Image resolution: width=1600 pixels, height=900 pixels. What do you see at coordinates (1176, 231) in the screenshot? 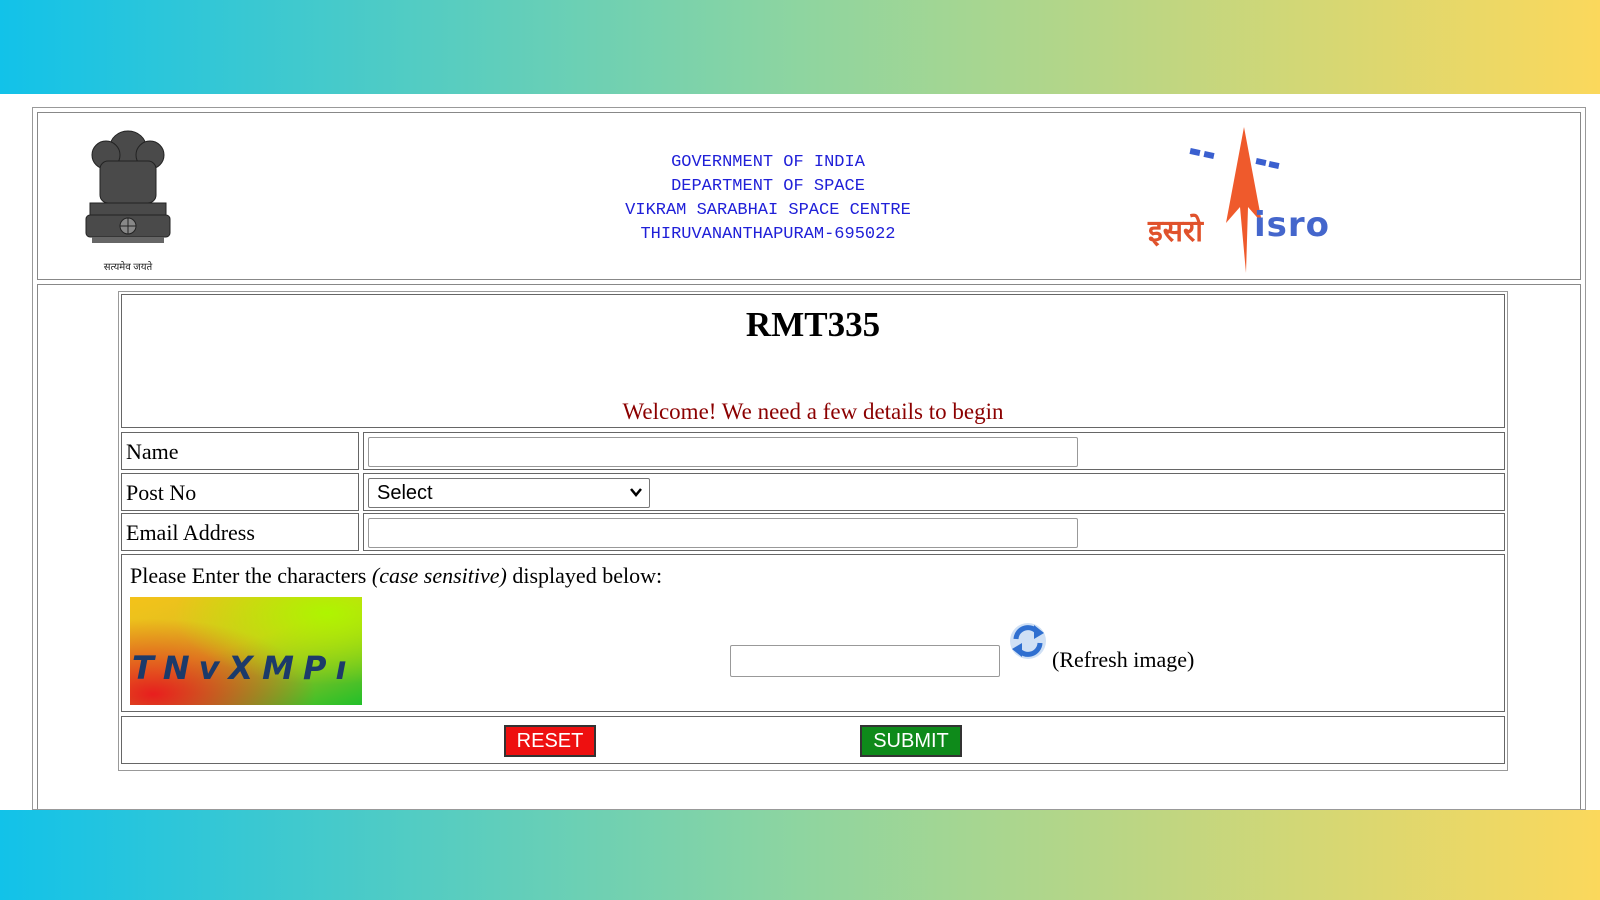
I see `isro-logo-hindi: इसरो` at bounding box center [1176, 231].